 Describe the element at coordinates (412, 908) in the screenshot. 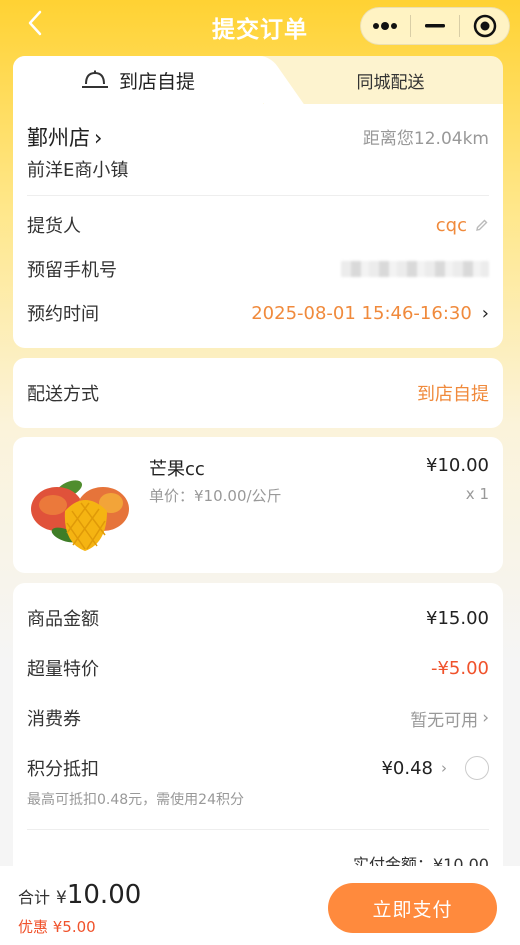

I see `pay-now-button: 立即支付` at that location.